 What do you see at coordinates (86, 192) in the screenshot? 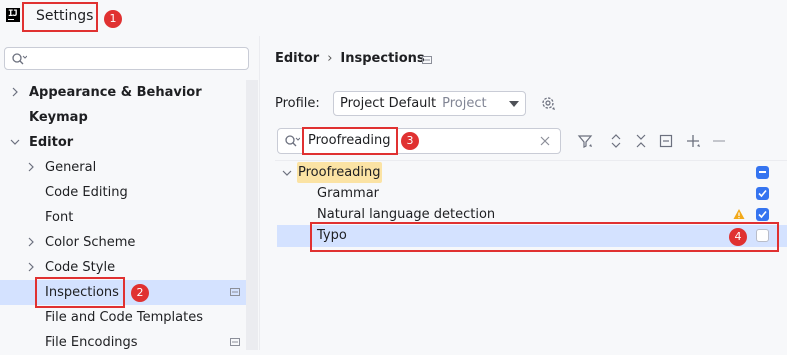
I see `sidebar-item-label: Code Editing` at bounding box center [86, 192].